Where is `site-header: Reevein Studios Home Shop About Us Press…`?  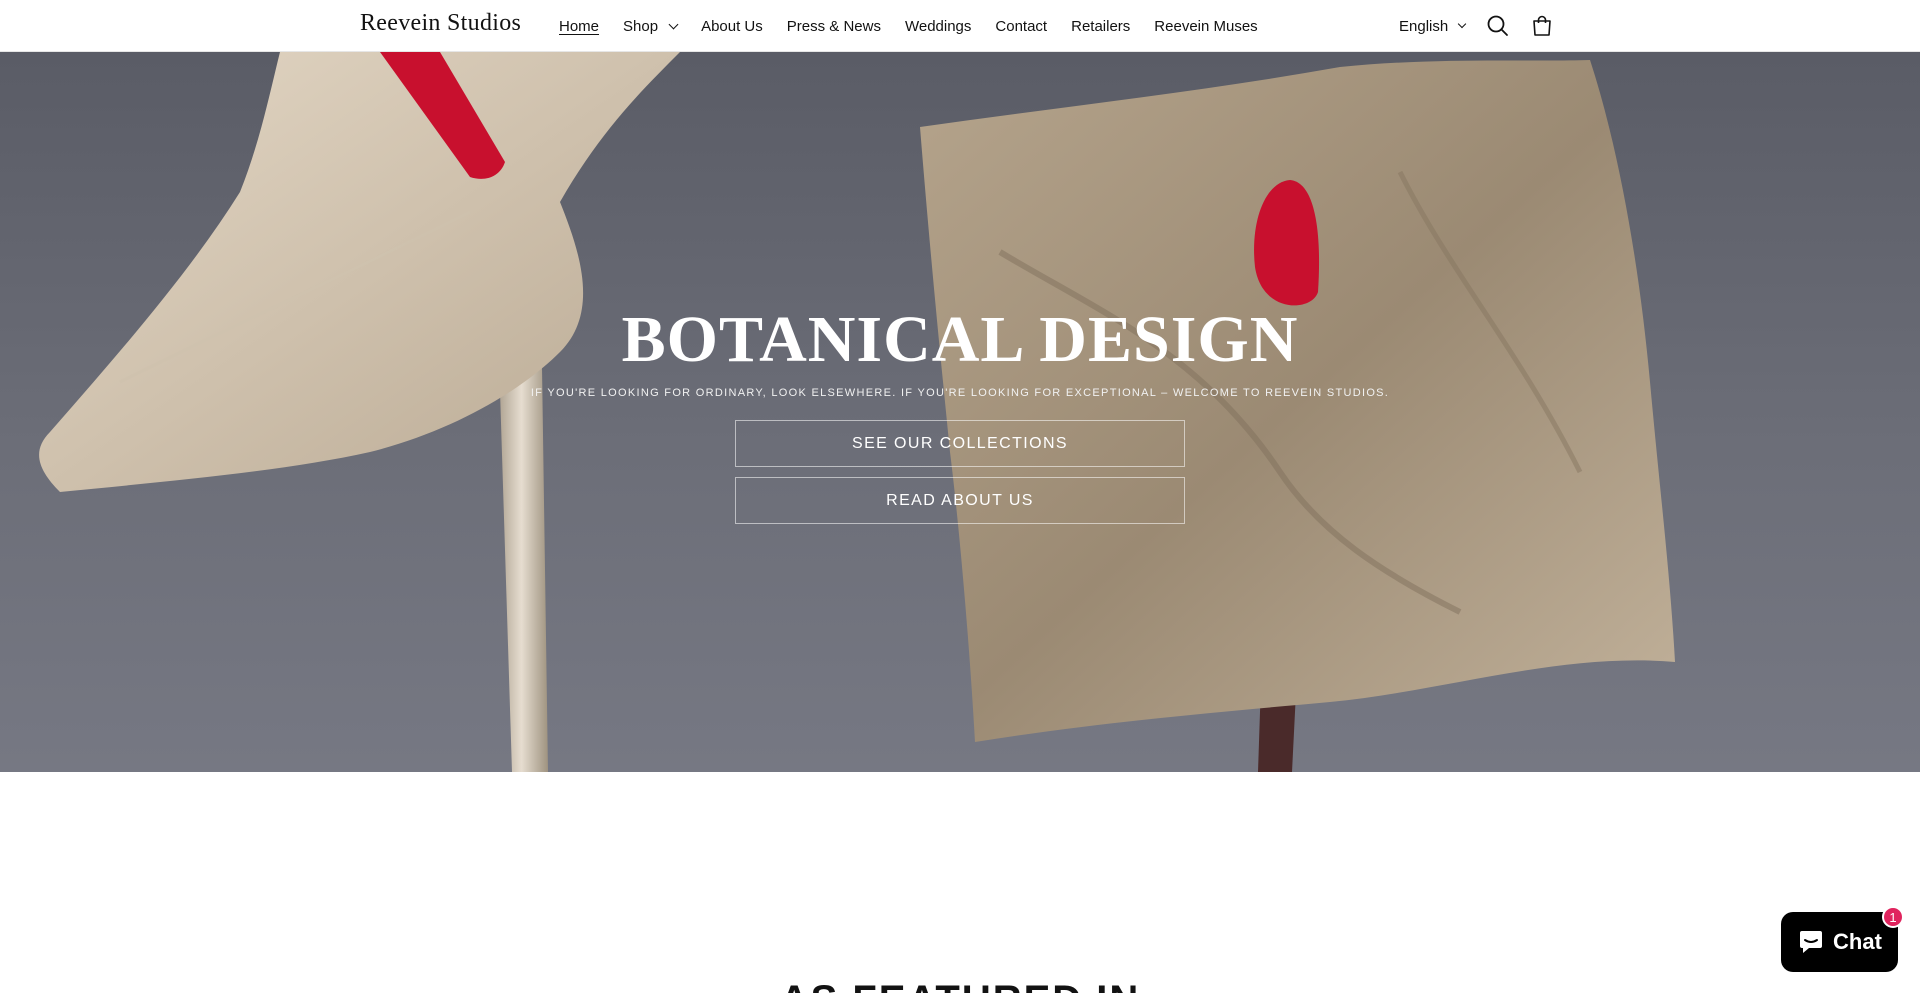
site-header: Reevein Studios Home Shop About Us Press… is located at coordinates (960, 26).